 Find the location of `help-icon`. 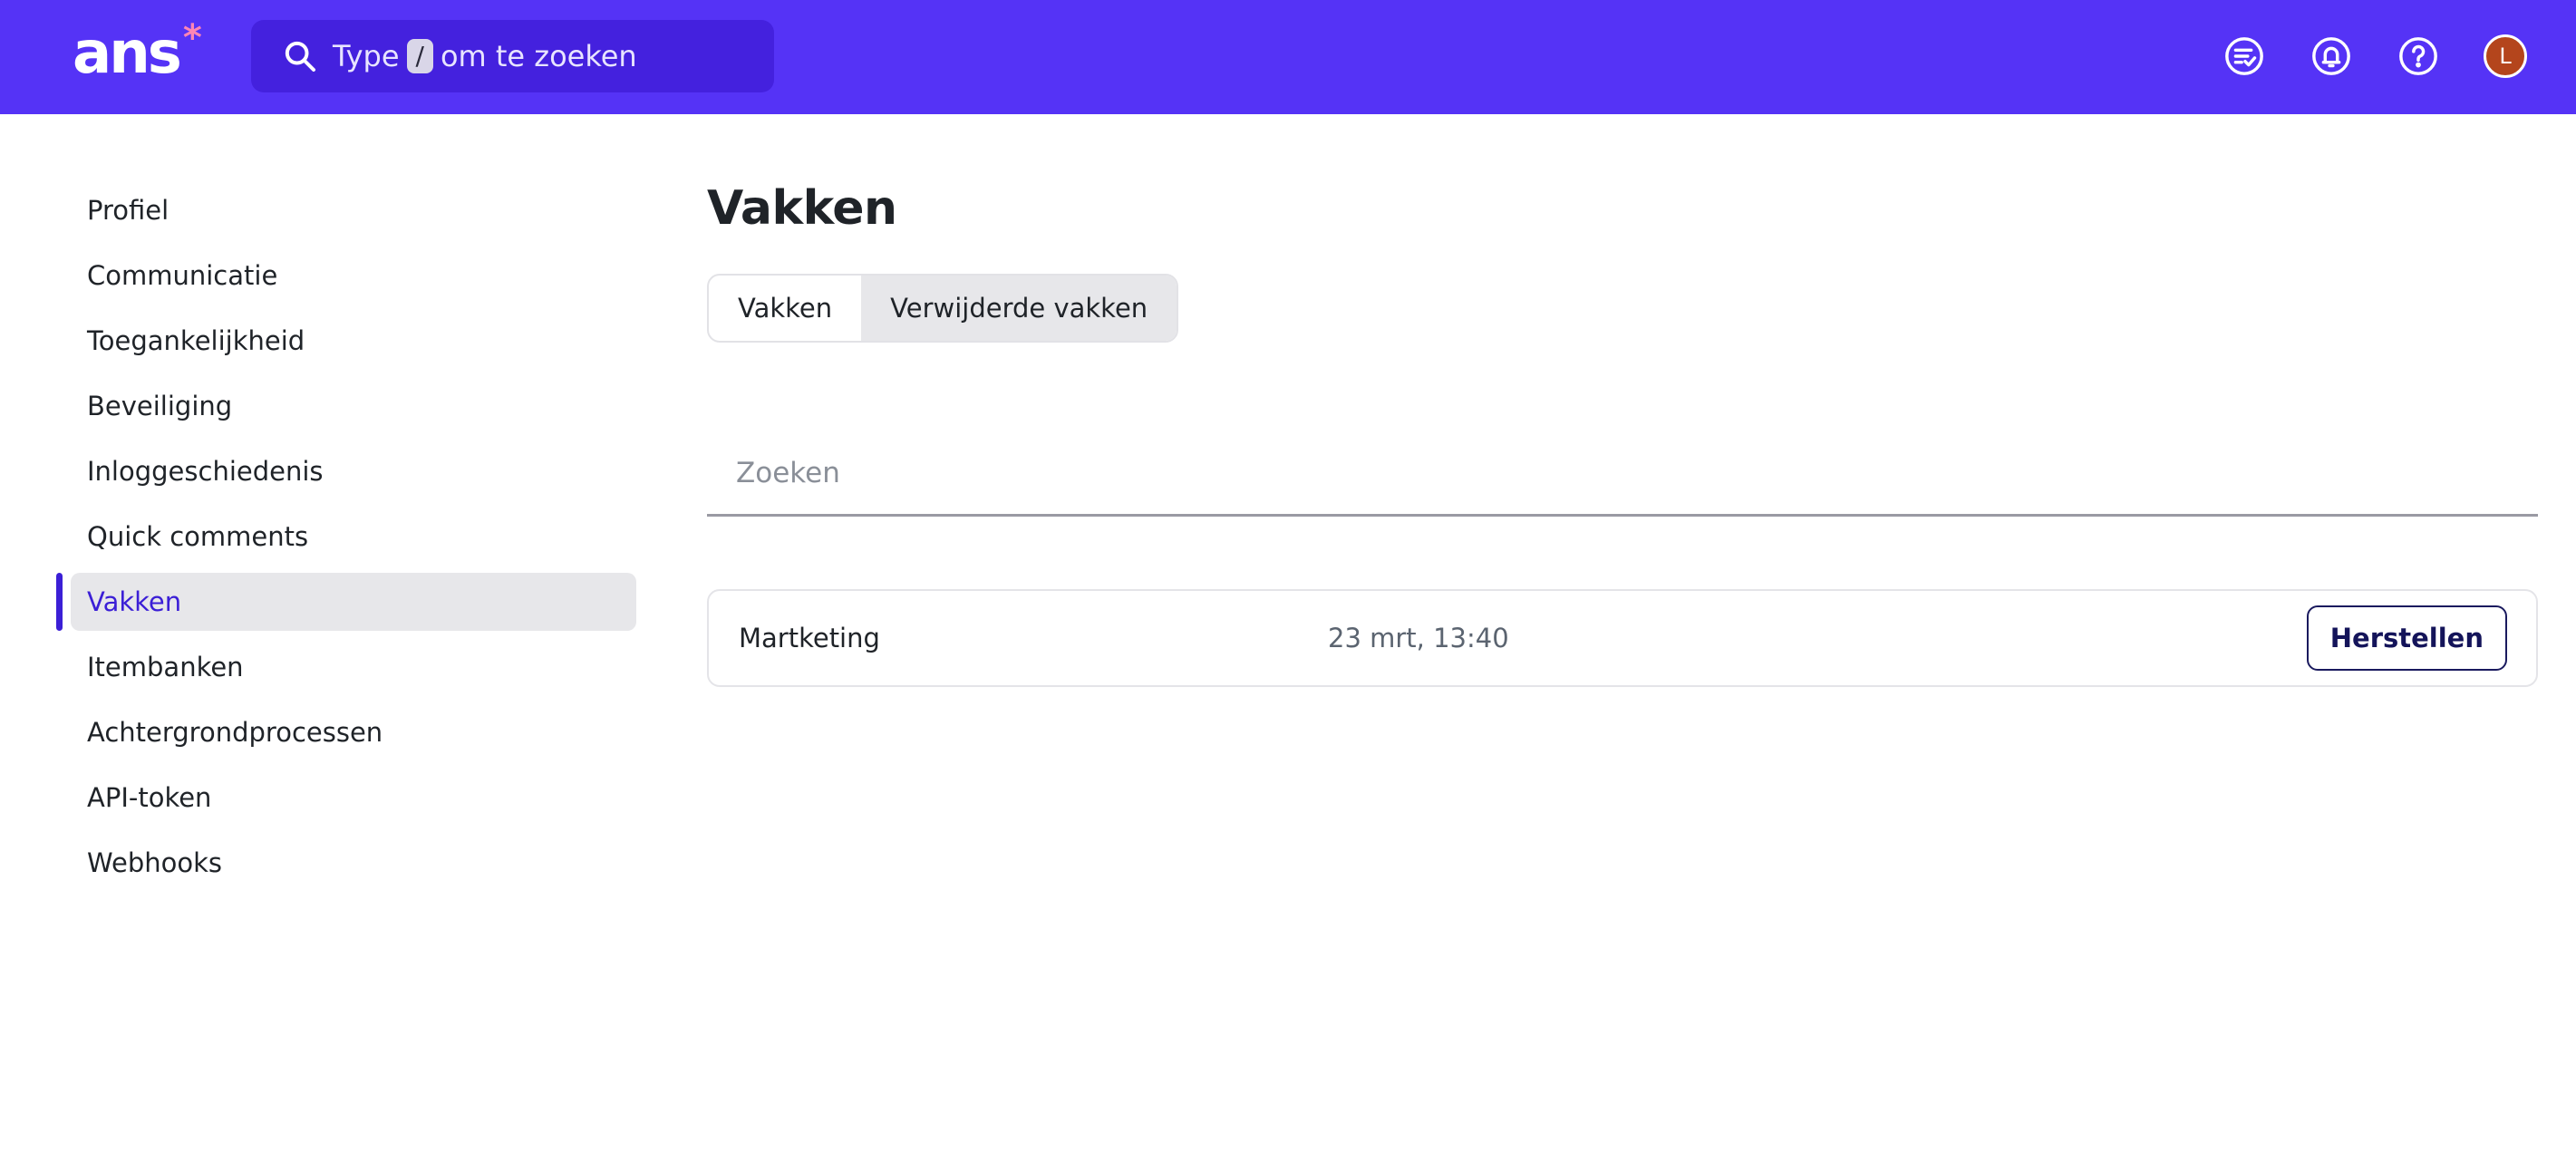

help-icon is located at coordinates (2418, 56).